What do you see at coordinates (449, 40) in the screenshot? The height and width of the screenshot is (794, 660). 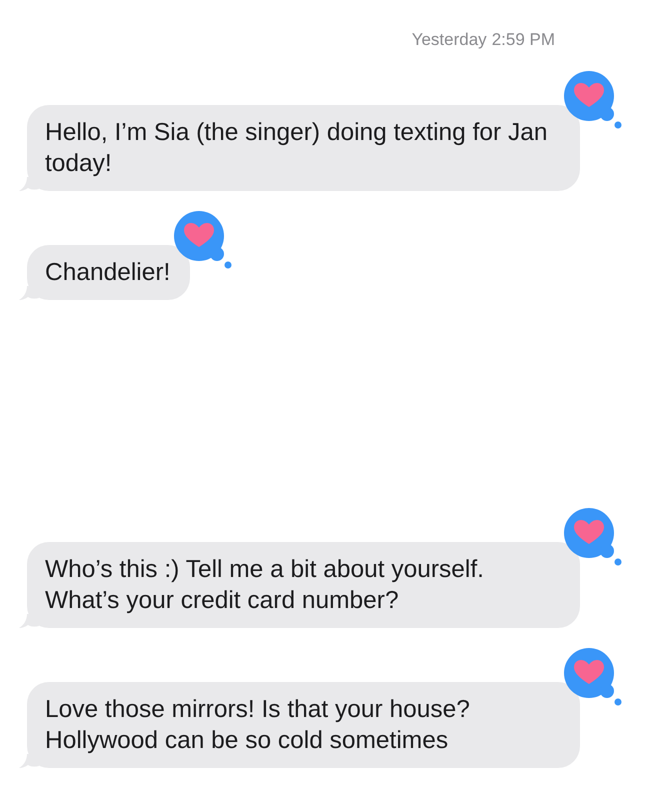 I see `timestamp-day: Yesterday` at bounding box center [449, 40].